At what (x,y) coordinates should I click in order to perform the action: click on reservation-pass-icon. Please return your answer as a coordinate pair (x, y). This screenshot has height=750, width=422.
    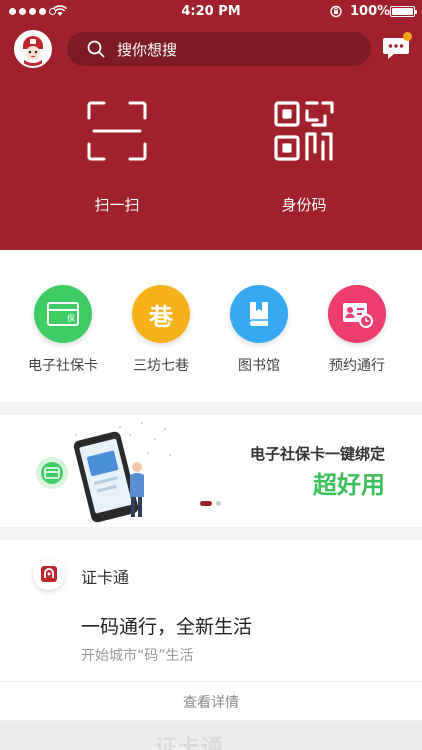
    Looking at the image, I should click on (357, 314).